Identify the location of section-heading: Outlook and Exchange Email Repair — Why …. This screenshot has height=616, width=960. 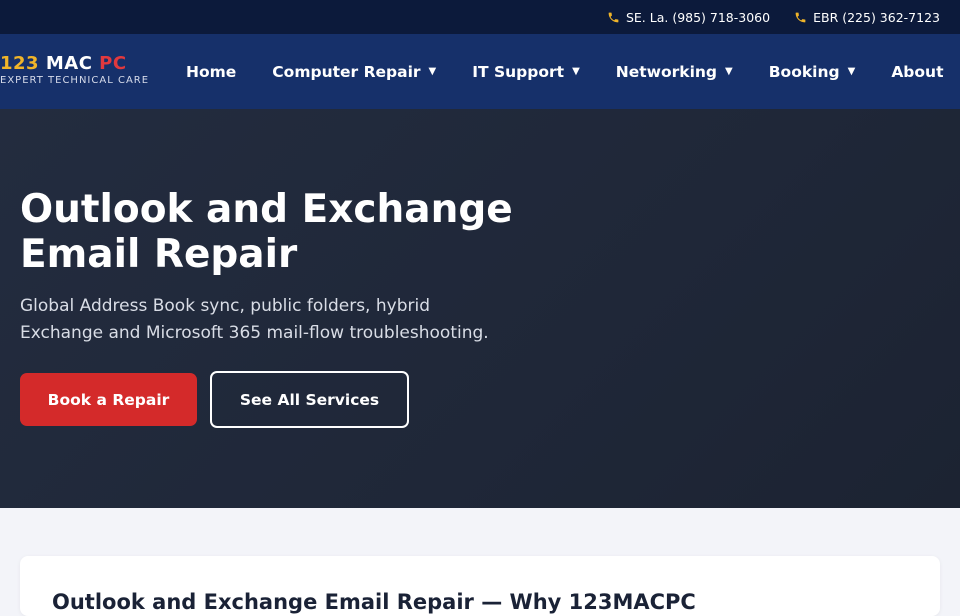
(374, 602).